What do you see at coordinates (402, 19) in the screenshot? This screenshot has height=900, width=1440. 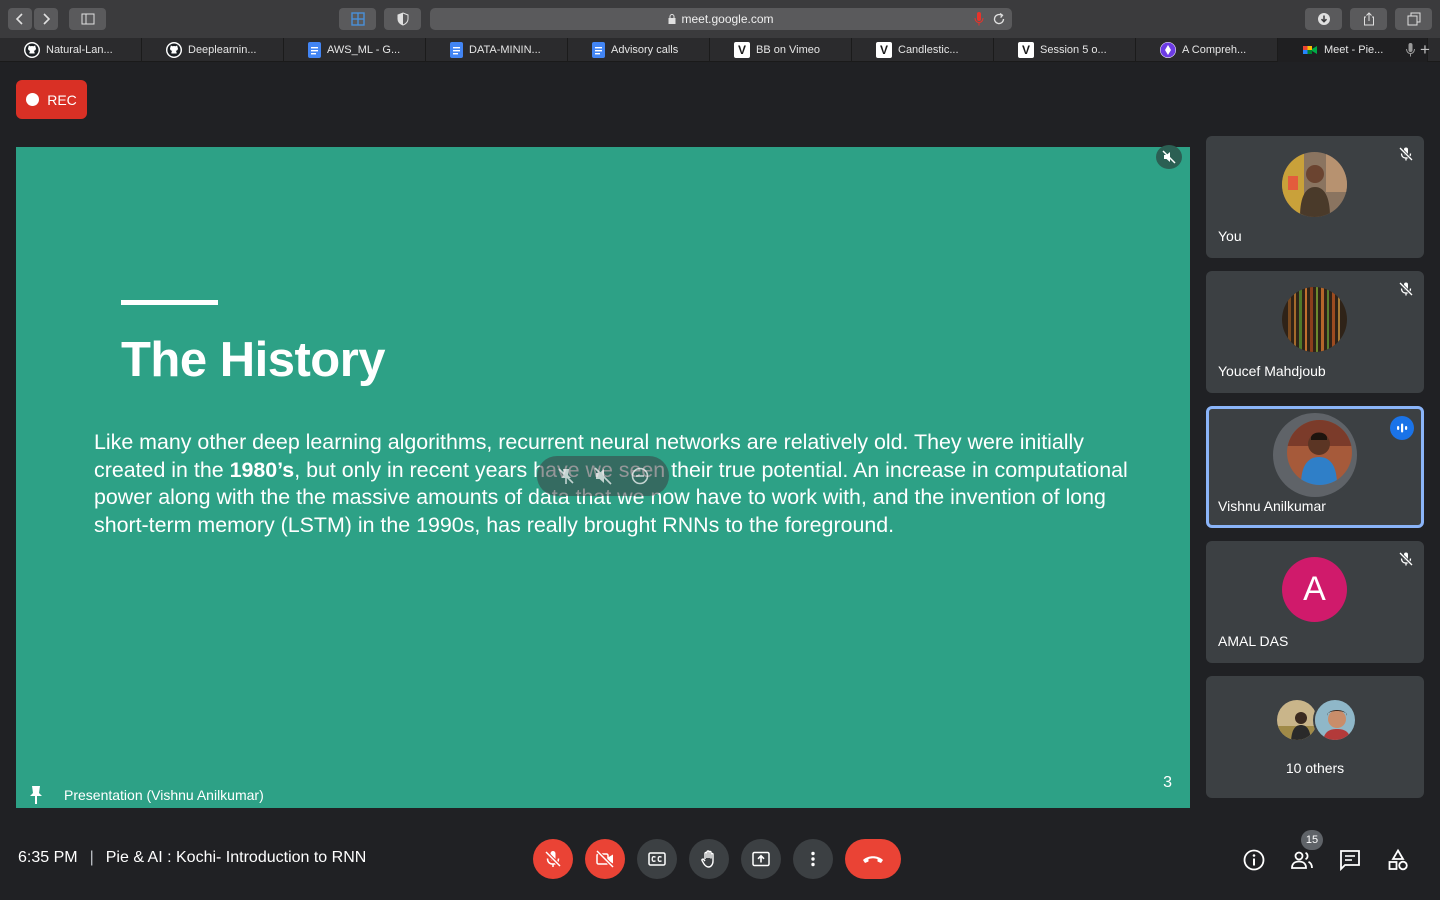 I see `privacy-button` at bounding box center [402, 19].